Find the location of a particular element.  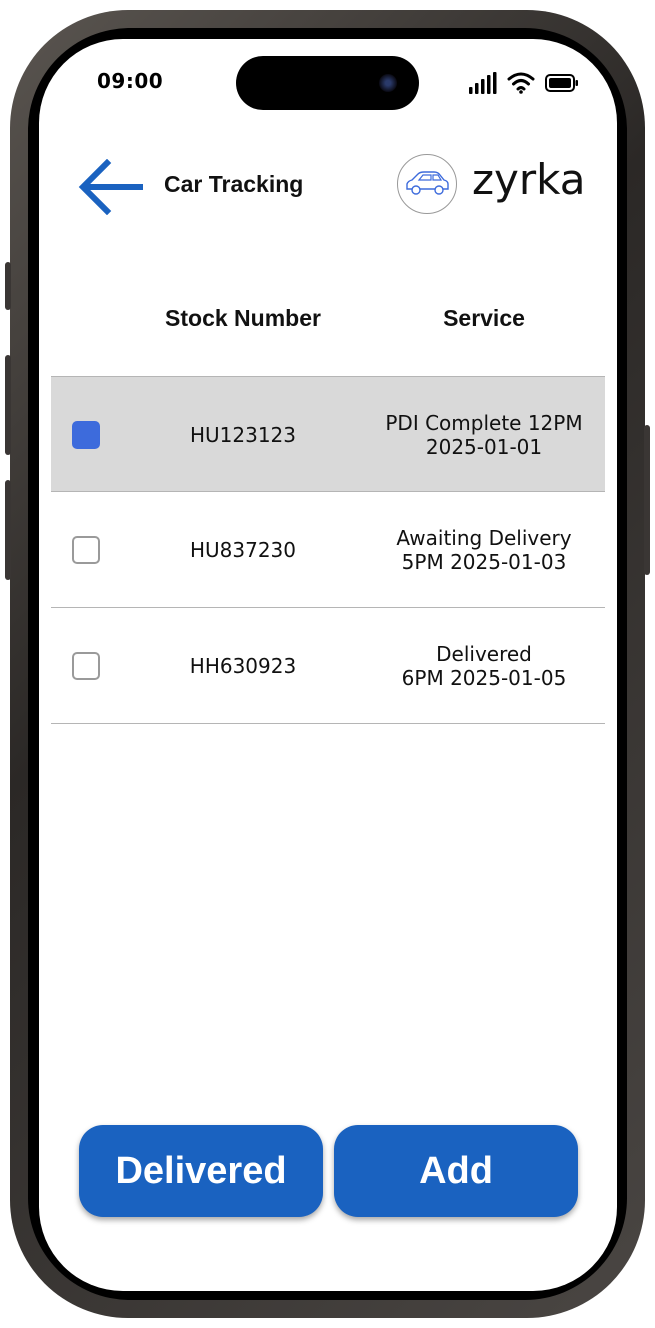

stock-number: HU123123 is located at coordinates (243, 435).